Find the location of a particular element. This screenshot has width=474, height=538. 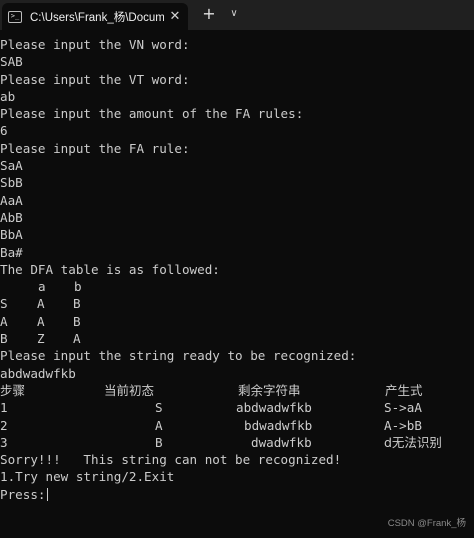

text-cursor is located at coordinates (47, 494).